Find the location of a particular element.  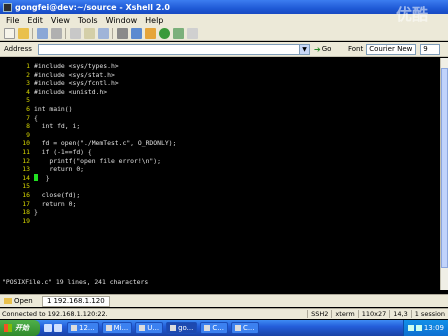

address-input is located at coordinates (169, 49).